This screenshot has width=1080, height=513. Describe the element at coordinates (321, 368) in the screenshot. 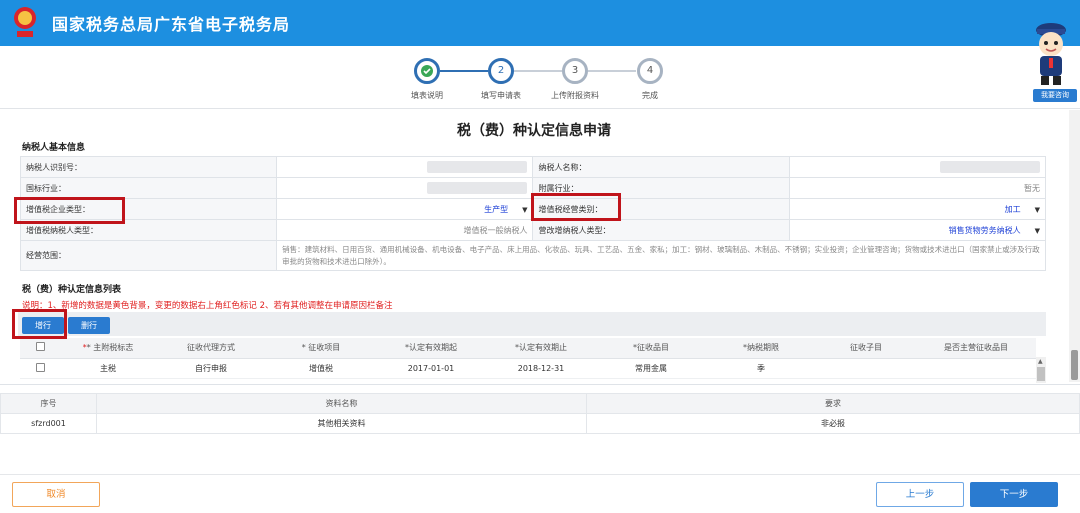

I see `grid-cell: 增值税` at that location.